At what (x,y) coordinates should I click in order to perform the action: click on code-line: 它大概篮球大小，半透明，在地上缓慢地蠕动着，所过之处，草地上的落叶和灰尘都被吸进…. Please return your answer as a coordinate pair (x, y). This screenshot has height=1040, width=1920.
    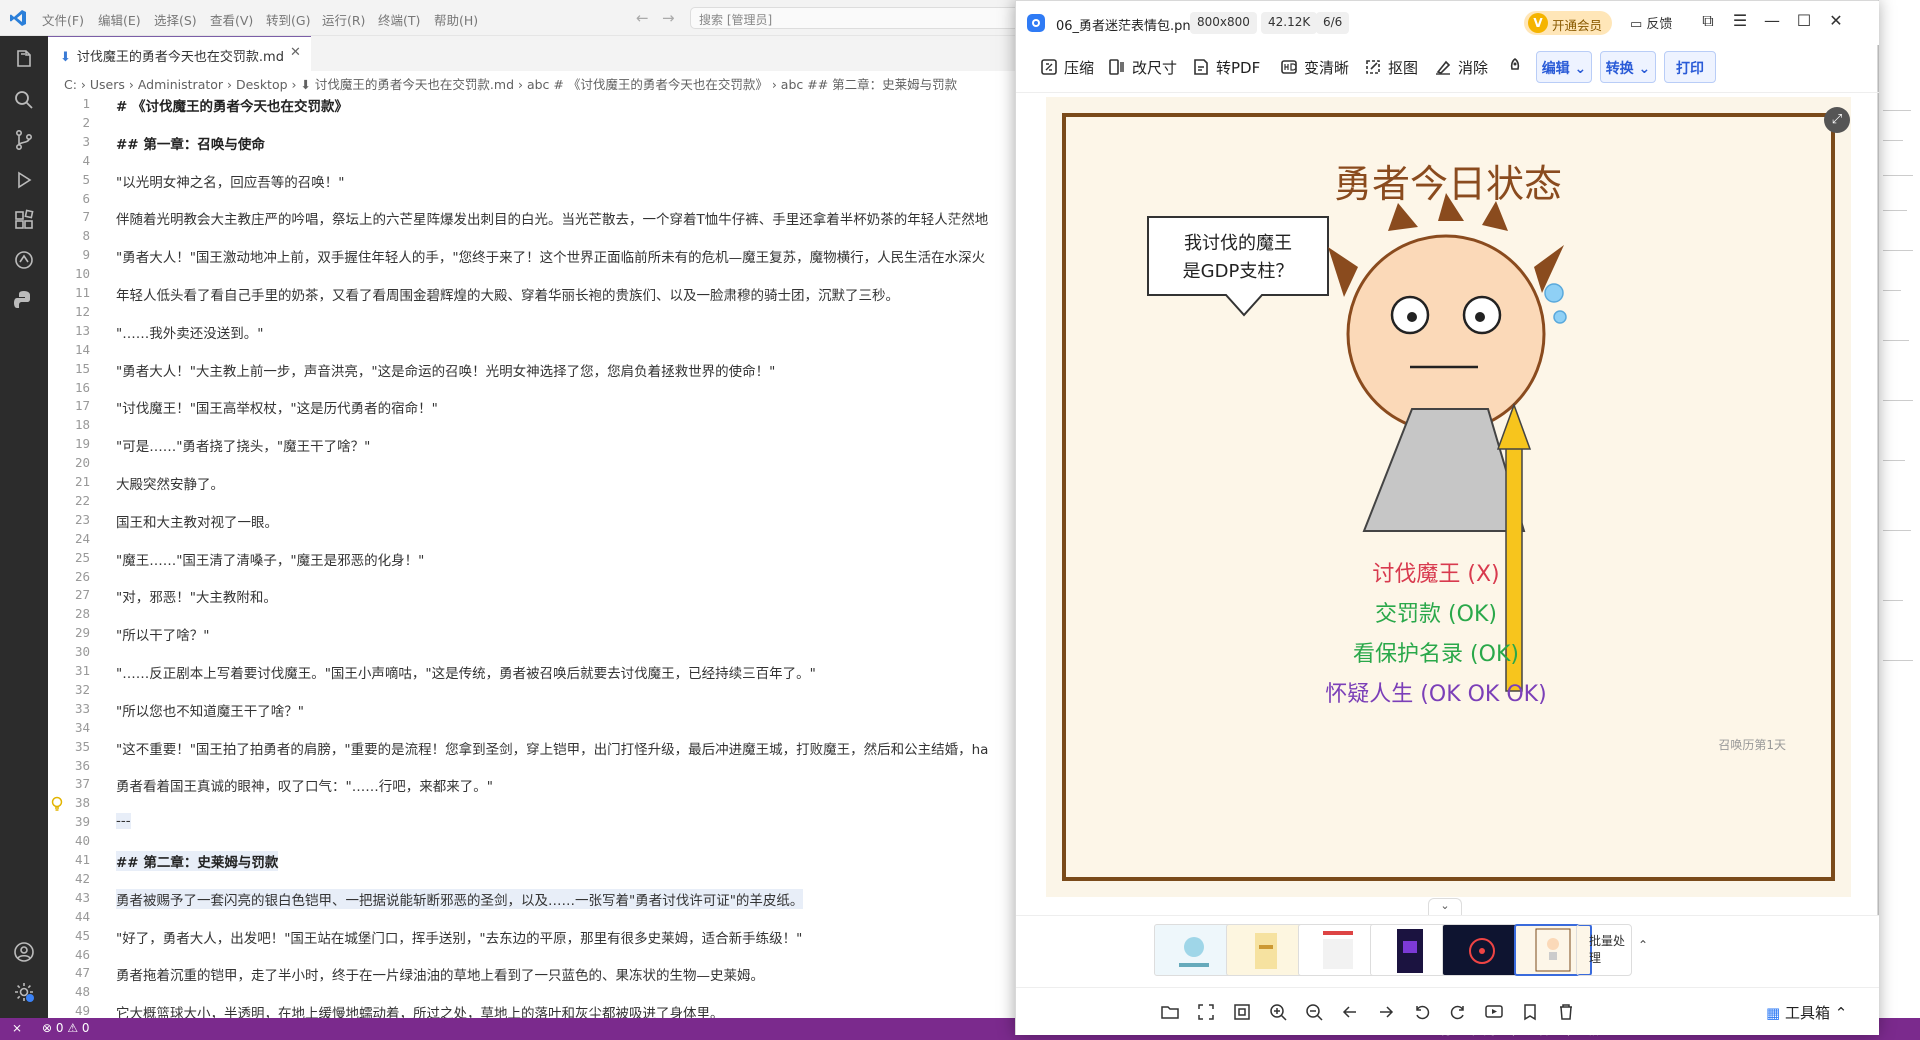
    Looking at the image, I should click on (420, 1010).